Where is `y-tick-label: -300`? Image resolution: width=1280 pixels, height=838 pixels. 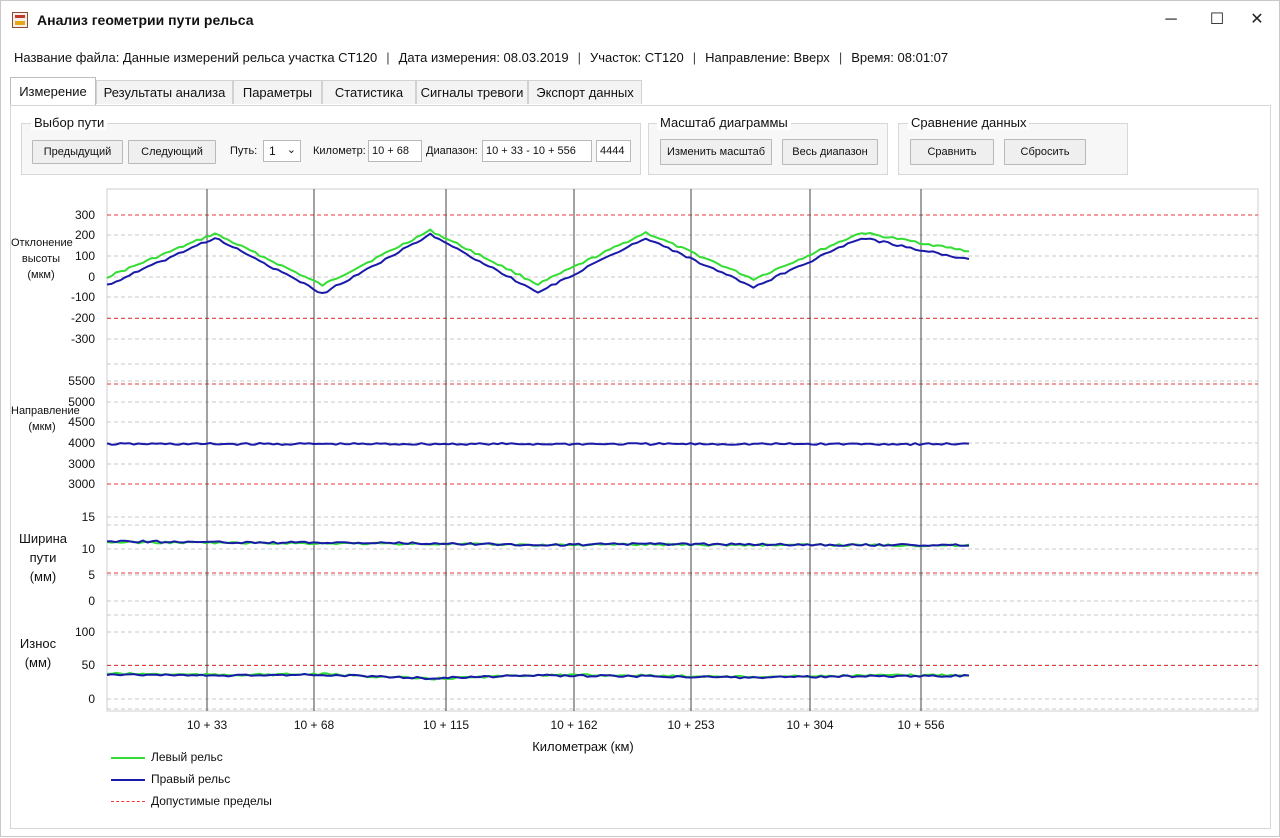 y-tick-label: -300 is located at coordinates (83, 339).